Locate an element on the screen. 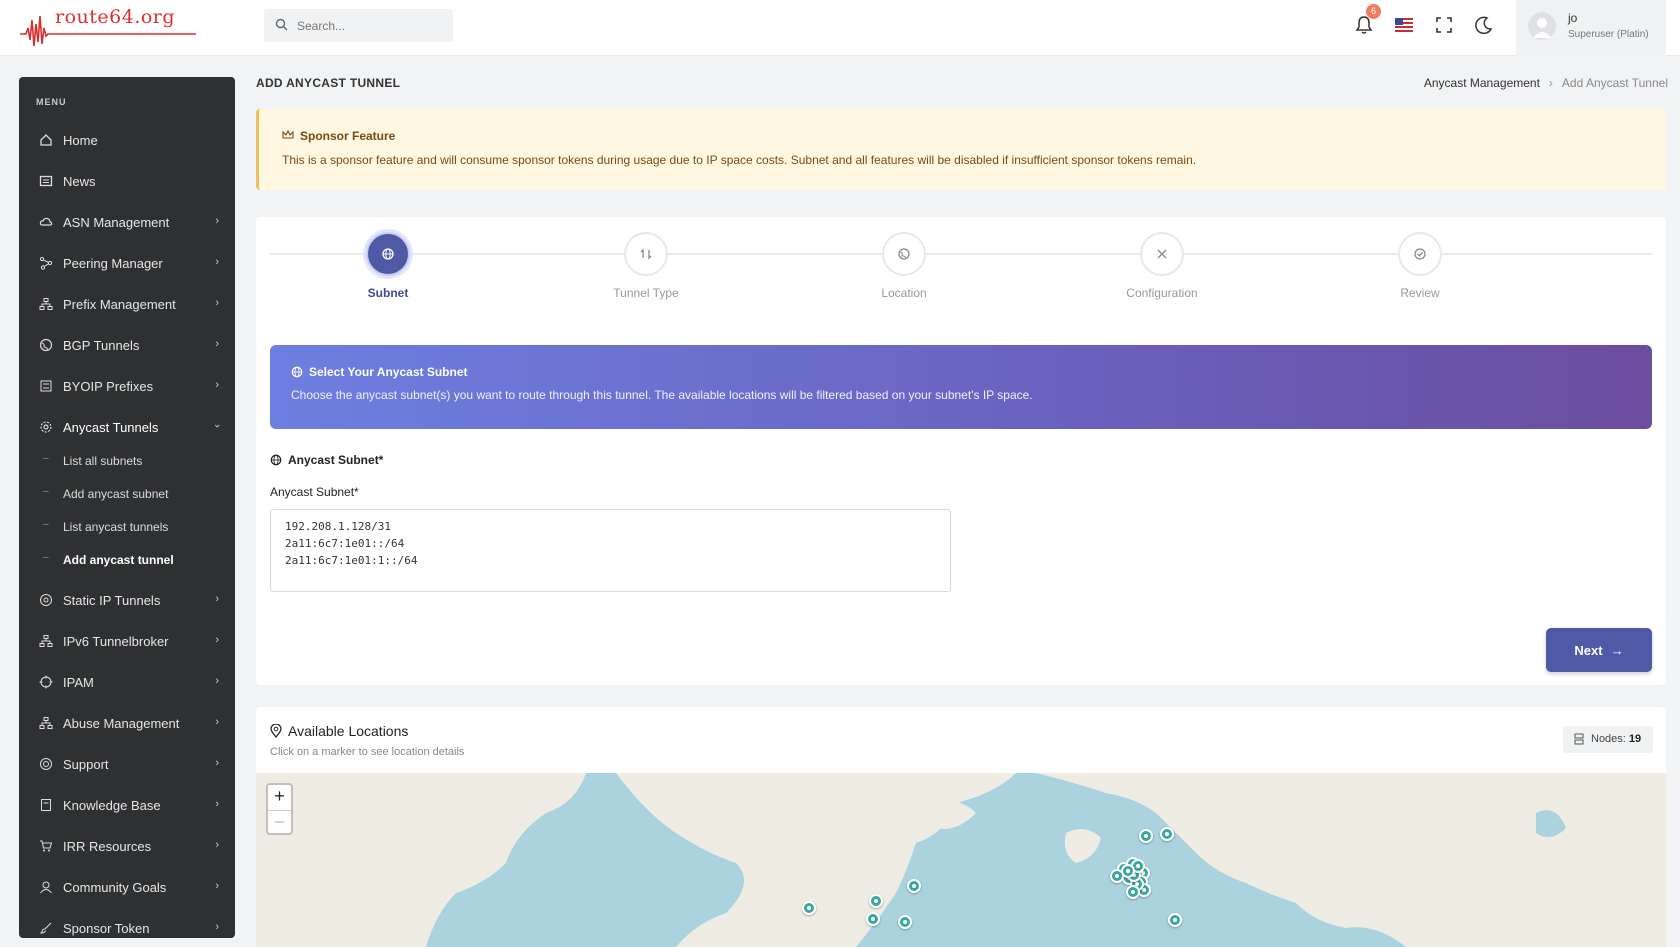  sidebar-item-home: Home is located at coordinates (127, 140).